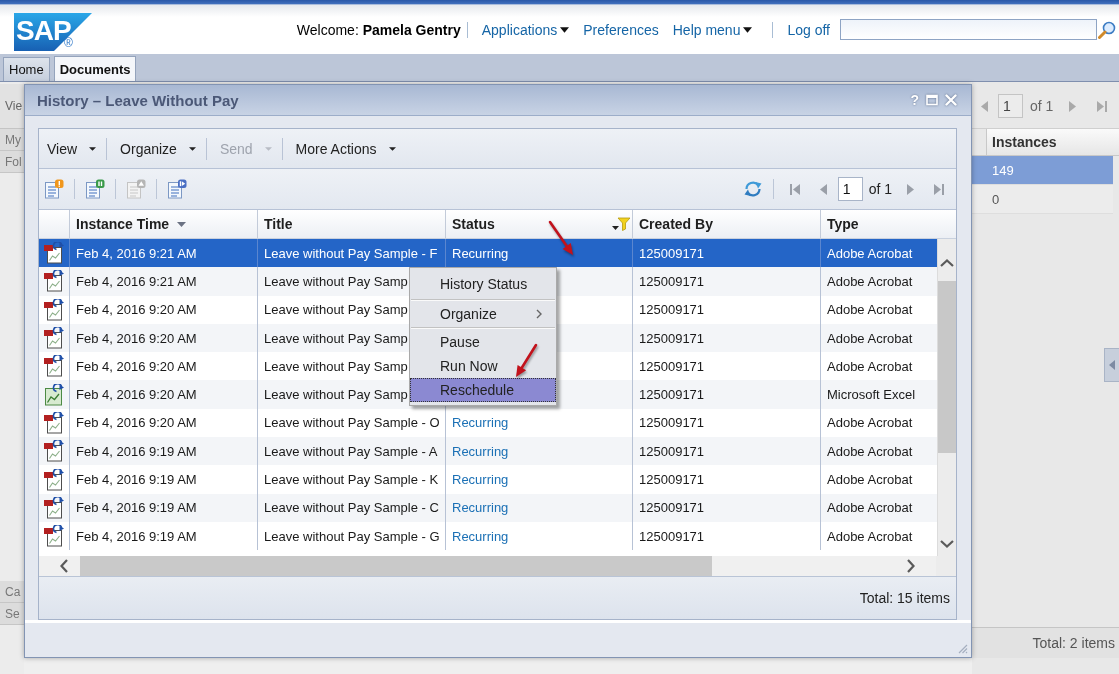 The image size is (1119, 674). I want to click on document-alert-icon, so click(54, 189).